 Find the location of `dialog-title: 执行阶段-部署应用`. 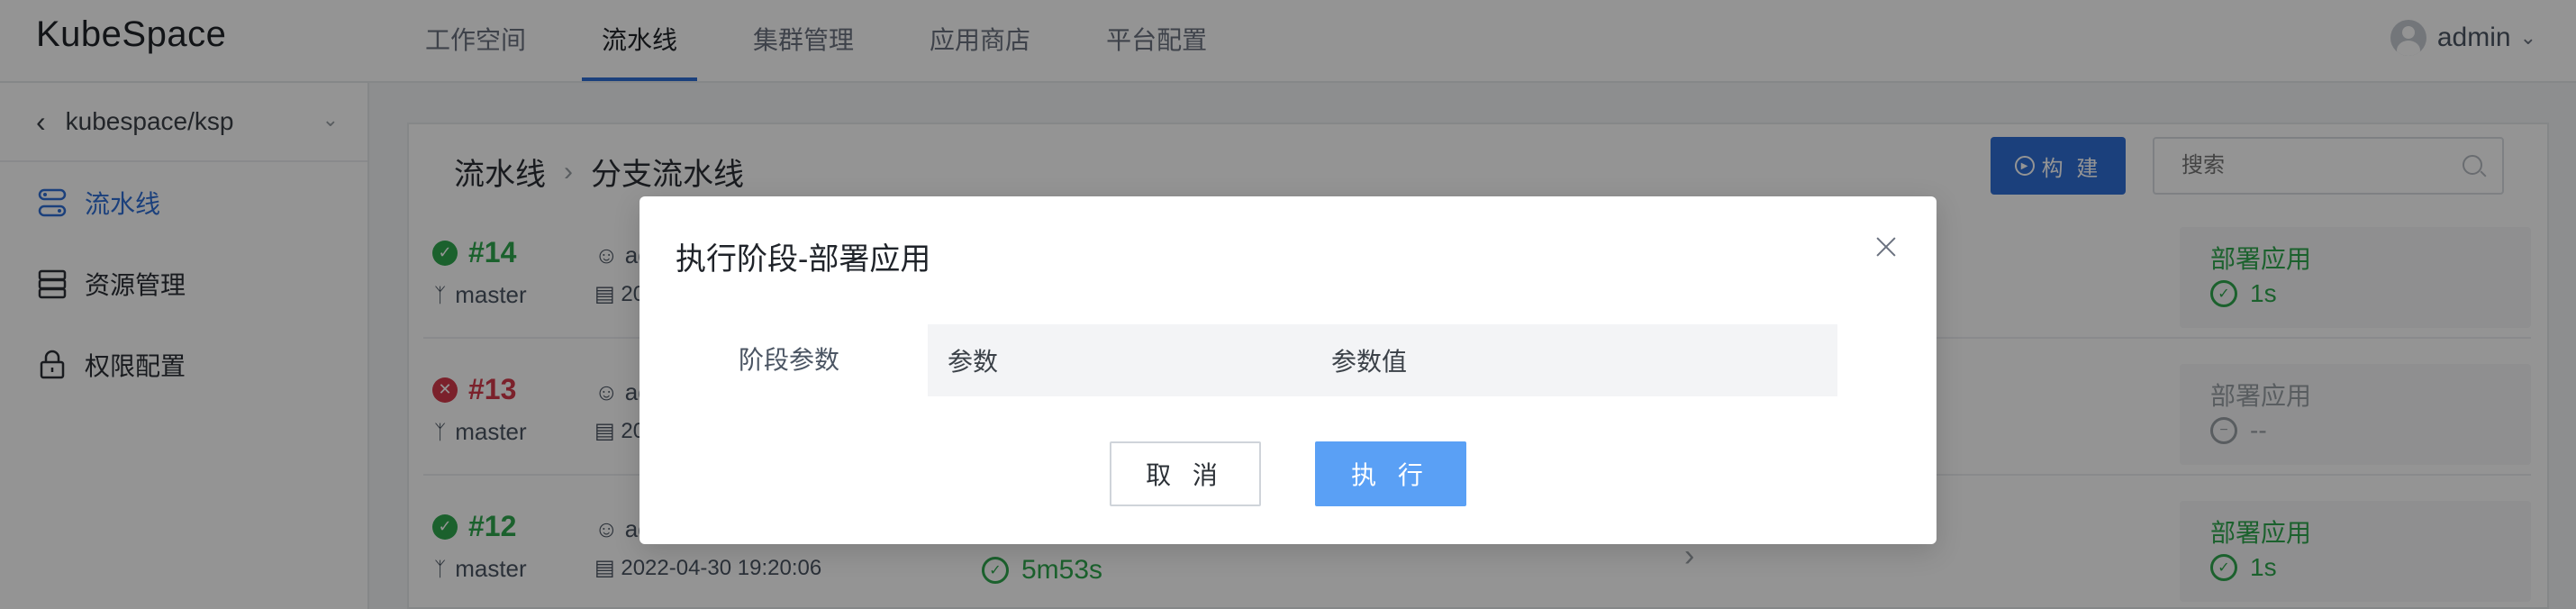

dialog-title: 执行阶段-部署应用 is located at coordinates (803, 259).